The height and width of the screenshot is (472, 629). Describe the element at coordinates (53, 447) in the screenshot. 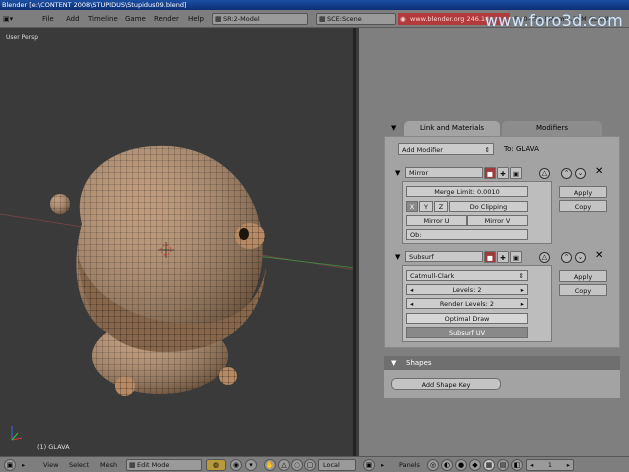

I see `active-object-label: (1) GLAVA` at that location.